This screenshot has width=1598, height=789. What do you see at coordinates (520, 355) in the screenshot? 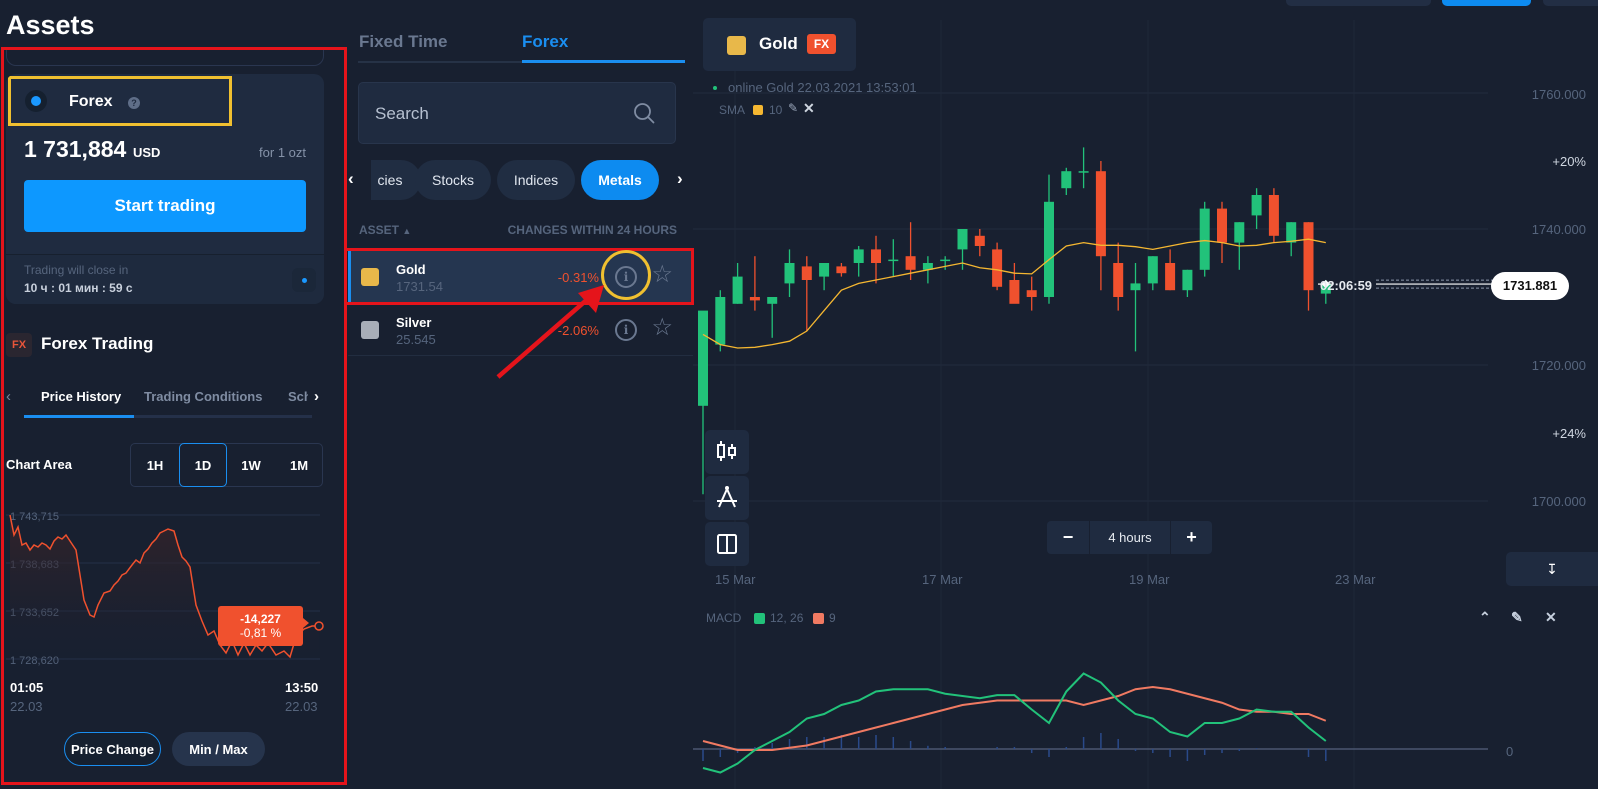
I see `list-divider` at bounding box center [520, 355].